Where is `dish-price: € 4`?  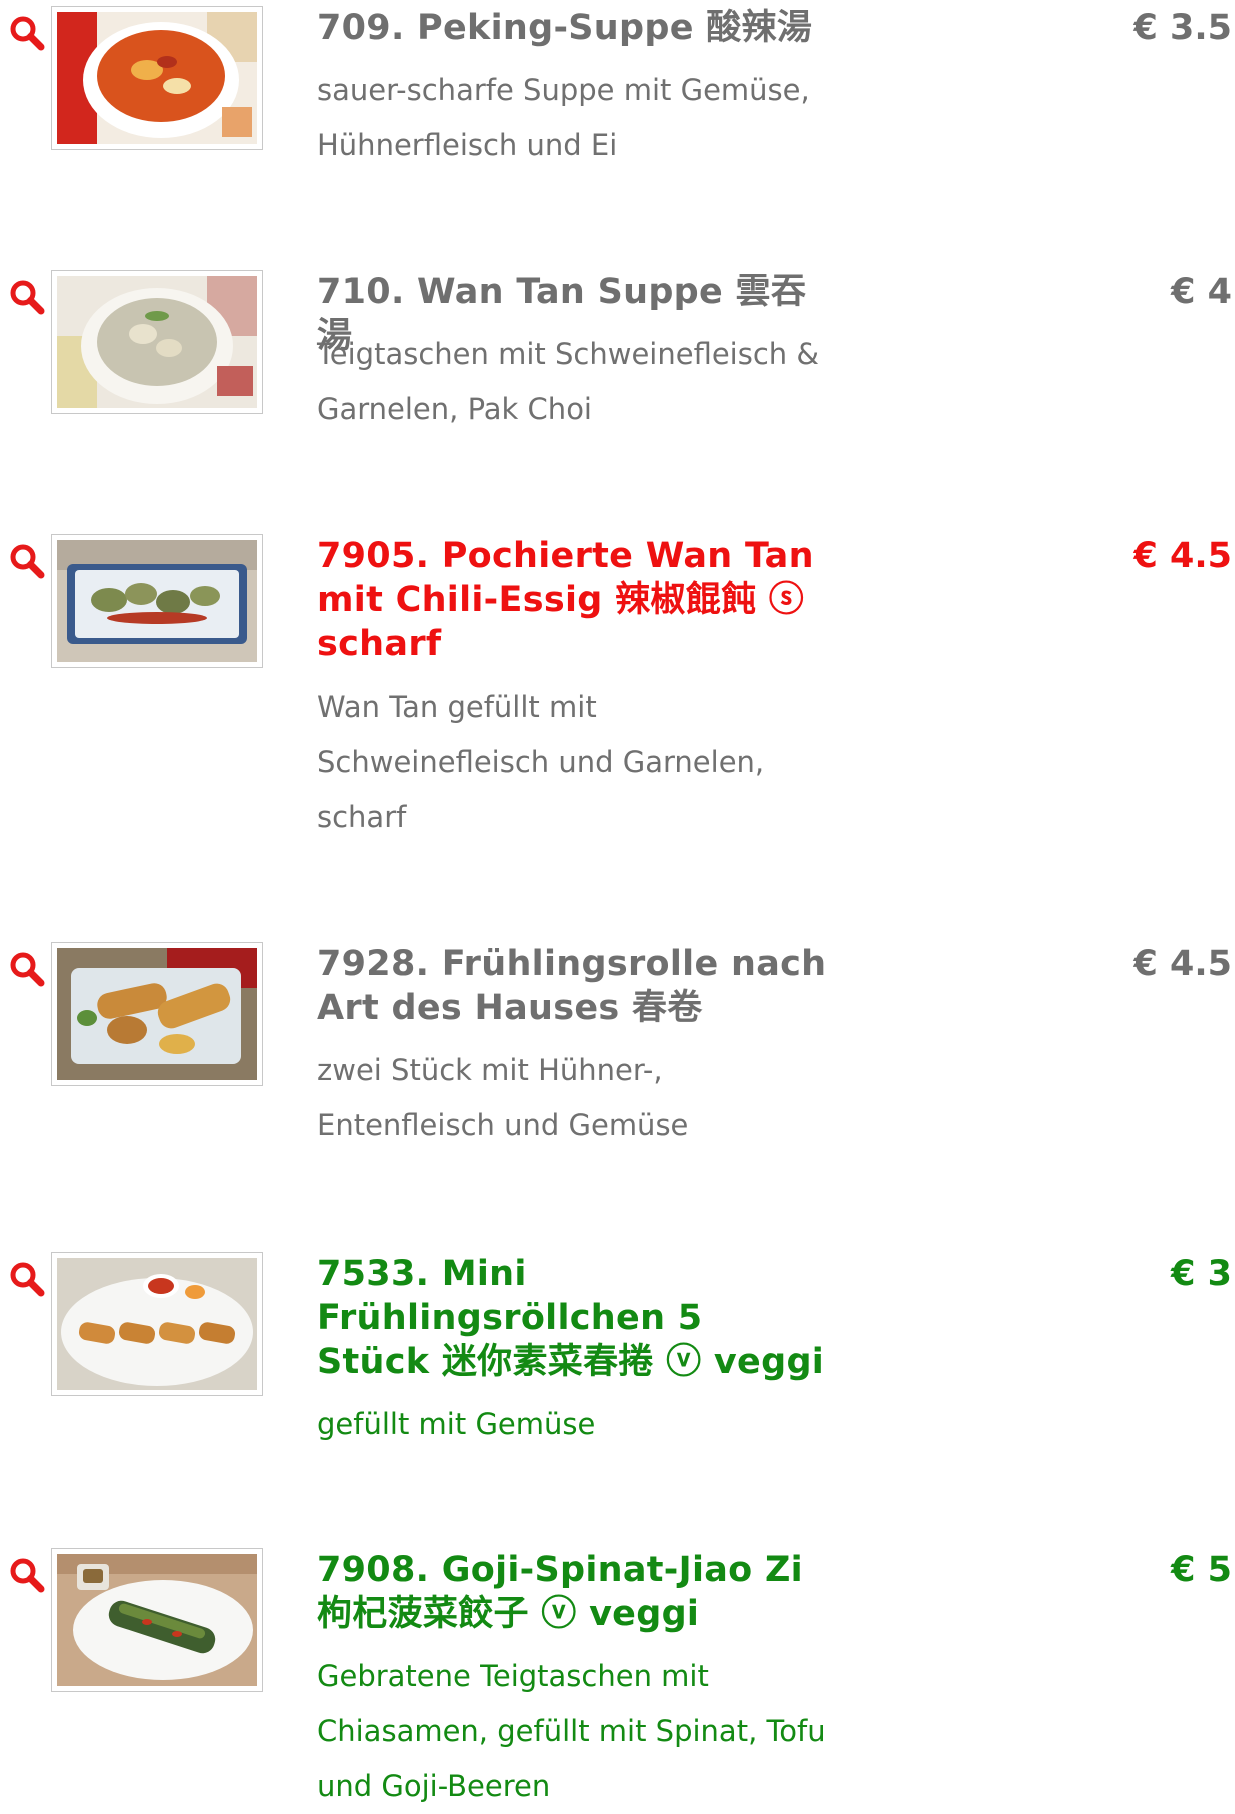
dish-price: € 4 is located at coordinates (1201, 292).